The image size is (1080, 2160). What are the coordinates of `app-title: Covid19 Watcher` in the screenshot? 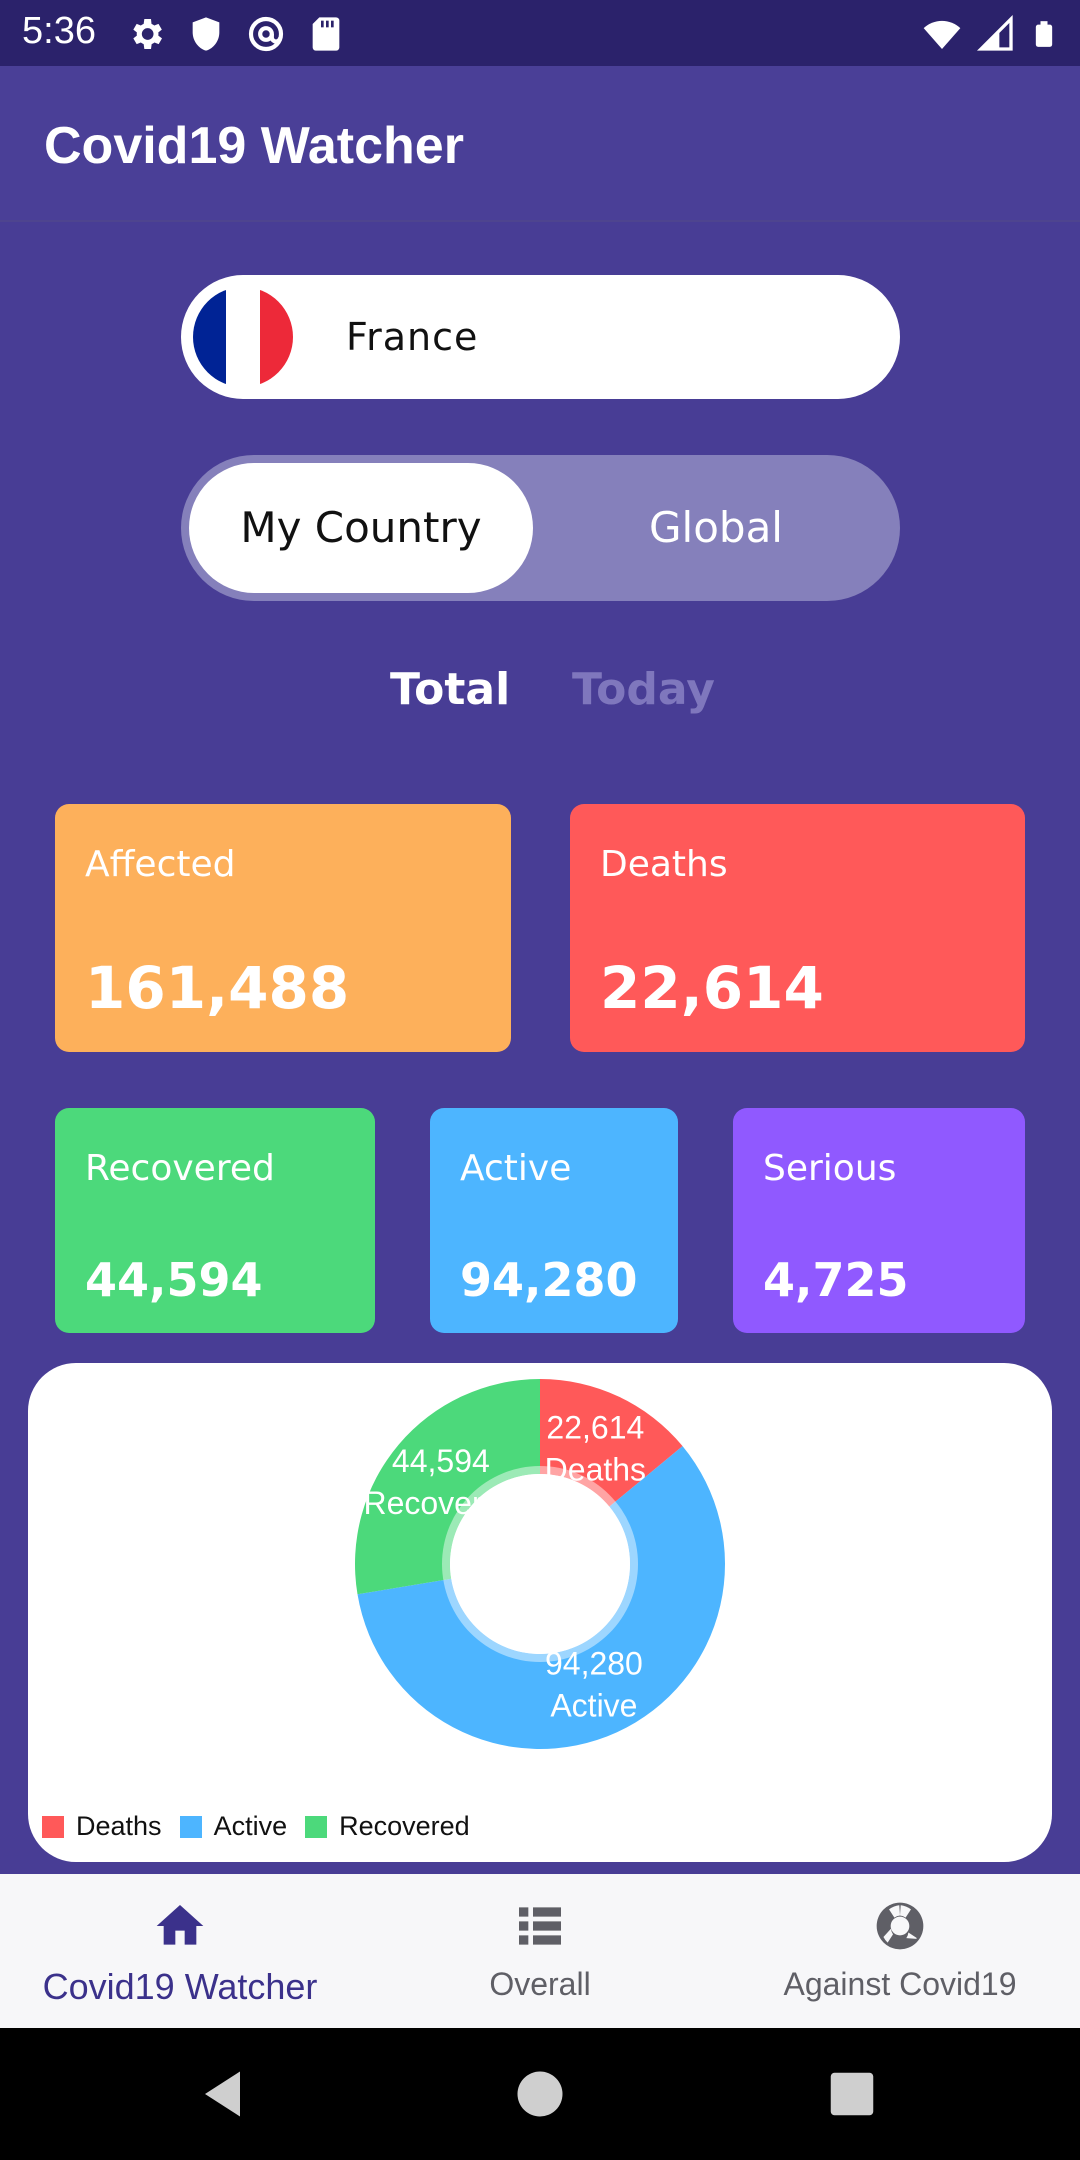 It's located at (254, 146).